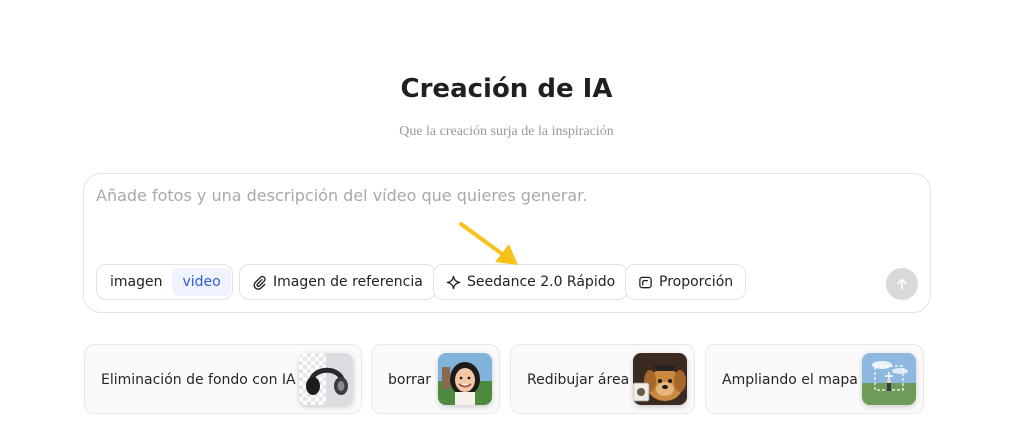 The image size is (1013, 440). I want to click on mode-option-video: video, so click(201, 282).